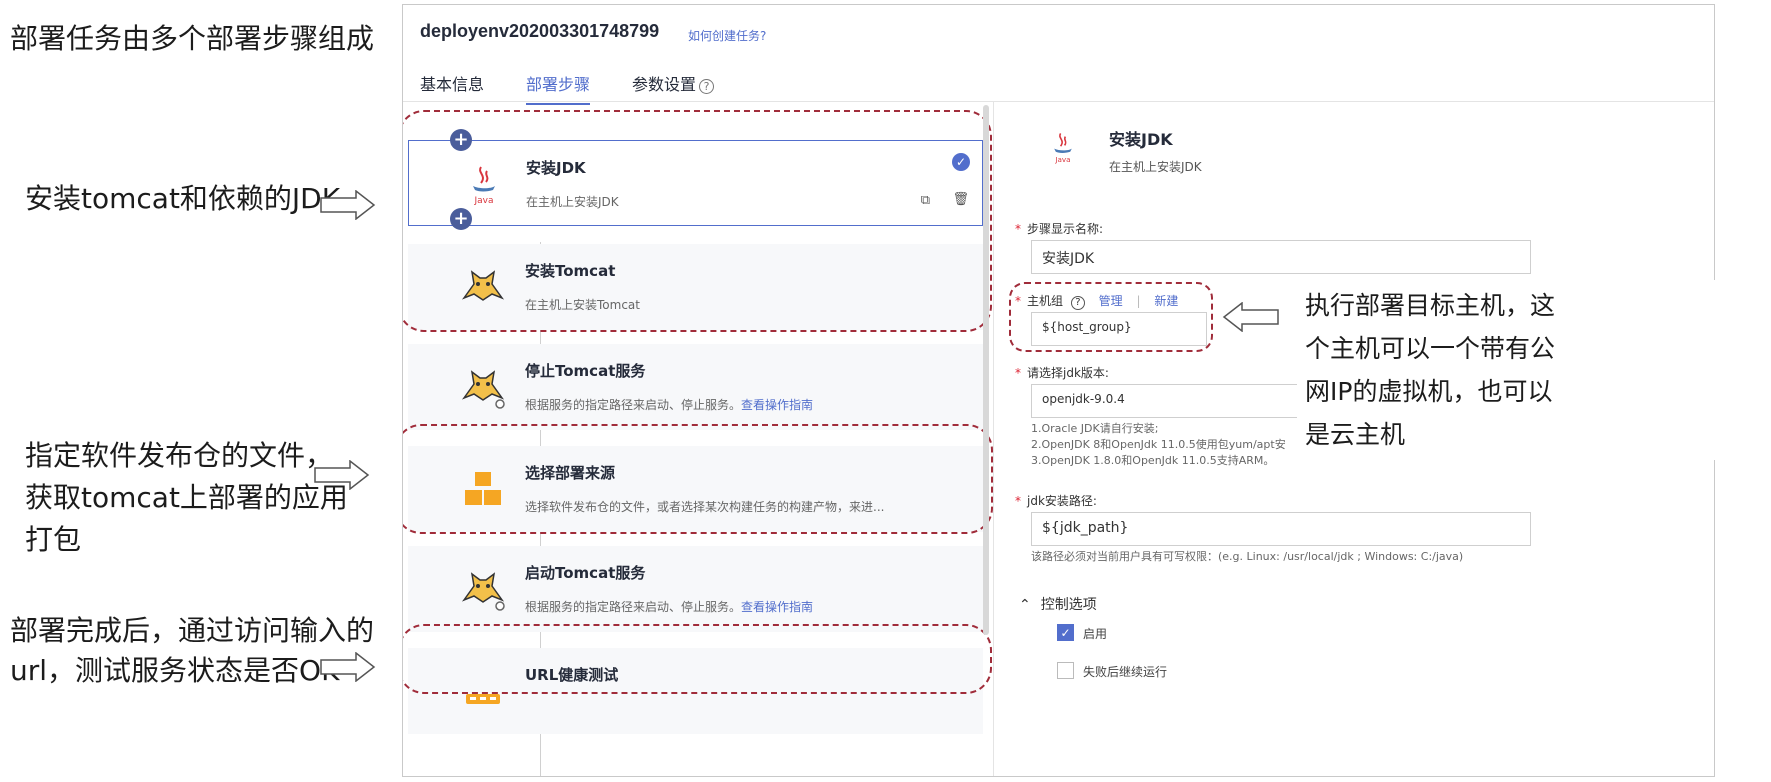 The height and width of the screenshot is (782, 1771). What do you see at coordinates (1058, 604) in the screenshot?
I see `control-options-toggle: ⌃ 控制选项` at bounding box center [1058, 604].